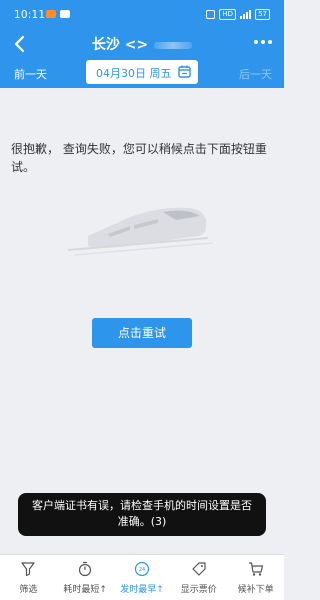 The height and width of the screenshot is (600, 320). What do you see at coordinates (134, 73) in the screenshot?
I see `date-label: 04月30日 周五` at bounding box center [134, 73].